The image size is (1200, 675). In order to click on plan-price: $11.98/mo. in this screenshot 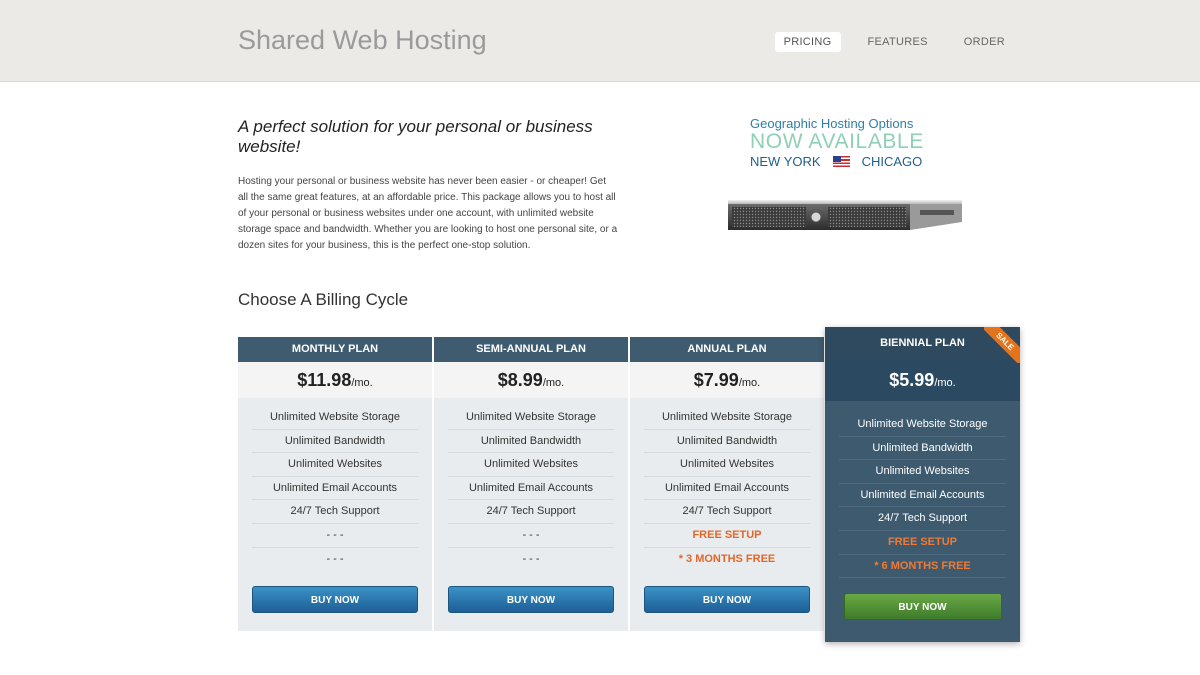, I will do `click(335, 380)`.